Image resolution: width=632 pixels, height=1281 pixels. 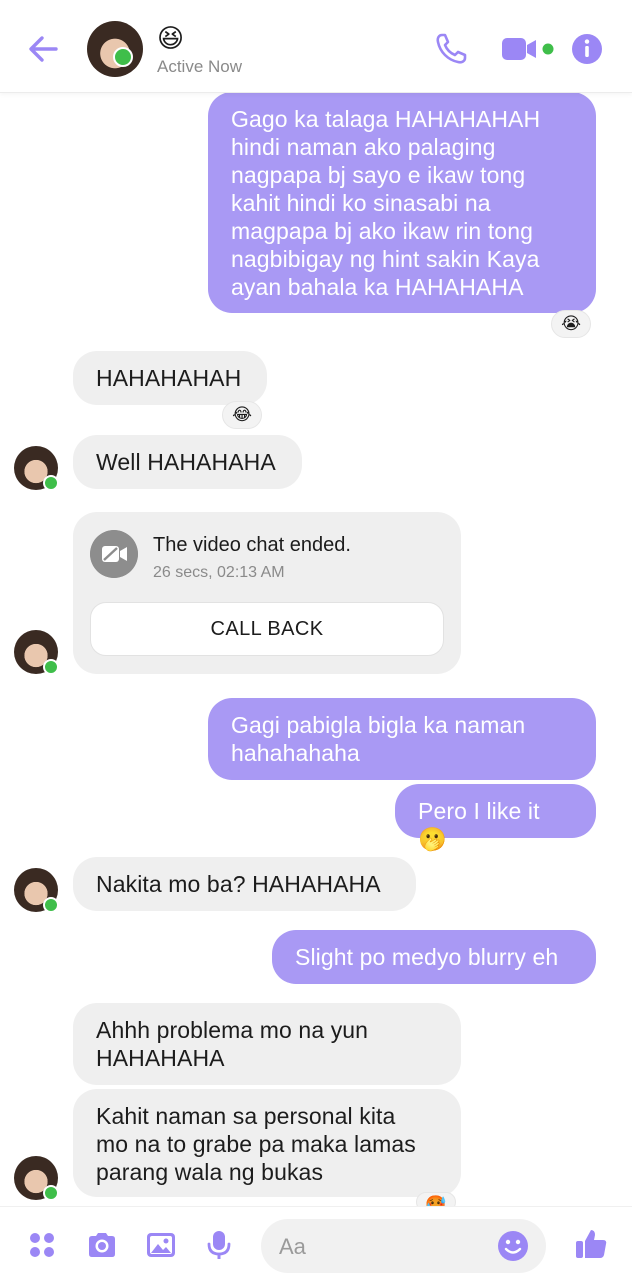 I want to click on video-card-title: The video chat ended., so click(x=252, y=545).